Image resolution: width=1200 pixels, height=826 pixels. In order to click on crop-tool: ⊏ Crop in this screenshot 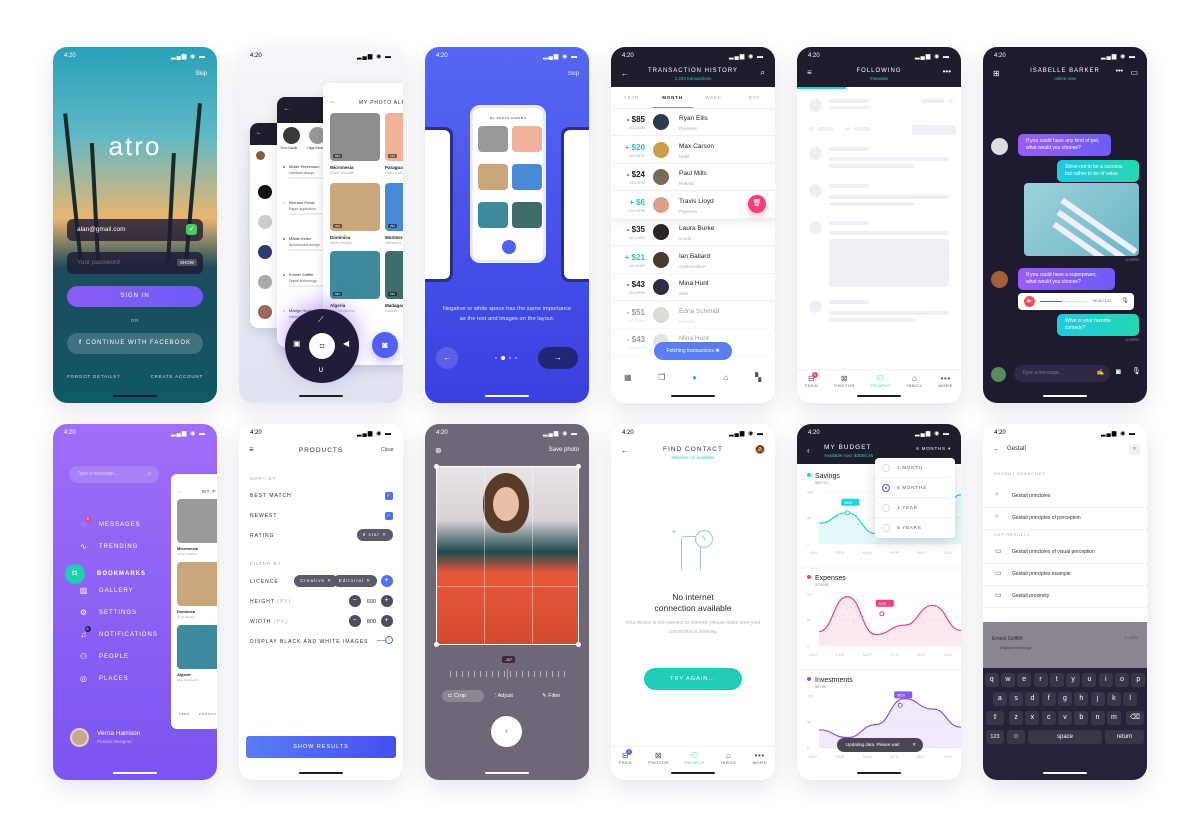, I will do `click(463, 696)`.